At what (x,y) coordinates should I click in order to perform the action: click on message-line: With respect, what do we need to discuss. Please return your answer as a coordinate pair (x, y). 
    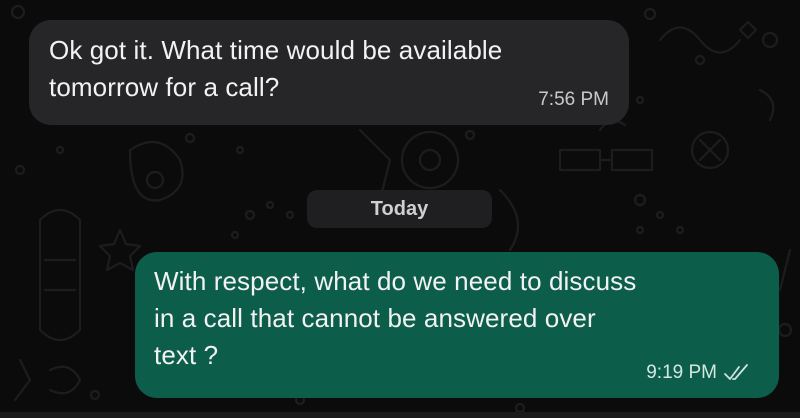
    Looking at the image, I should click on (395, 281).